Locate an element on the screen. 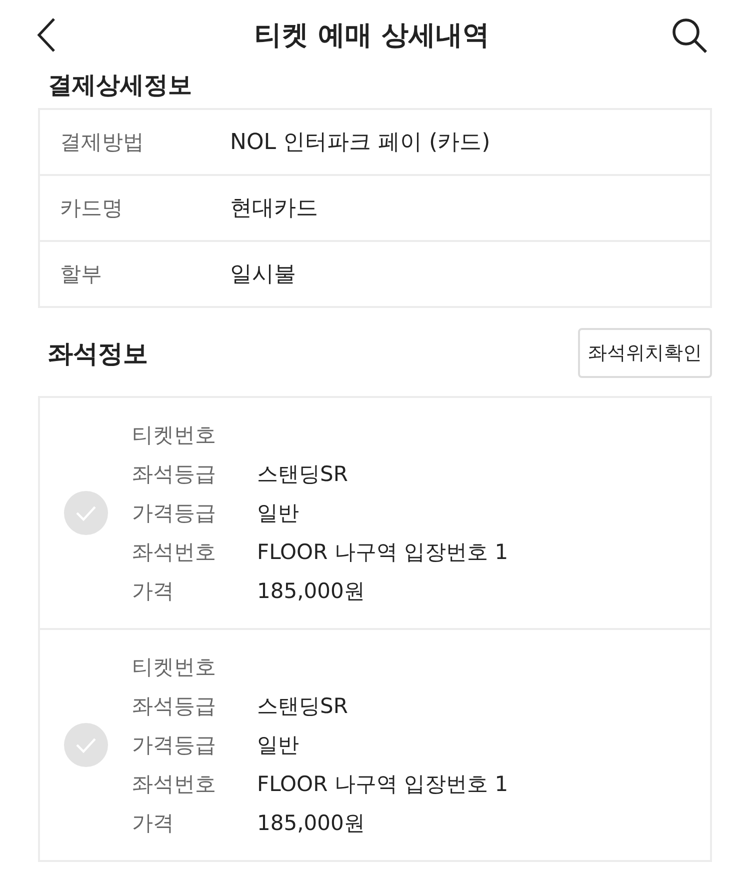  seat-location-button: 좌석위치확인 is located at coordinates (645, 353).